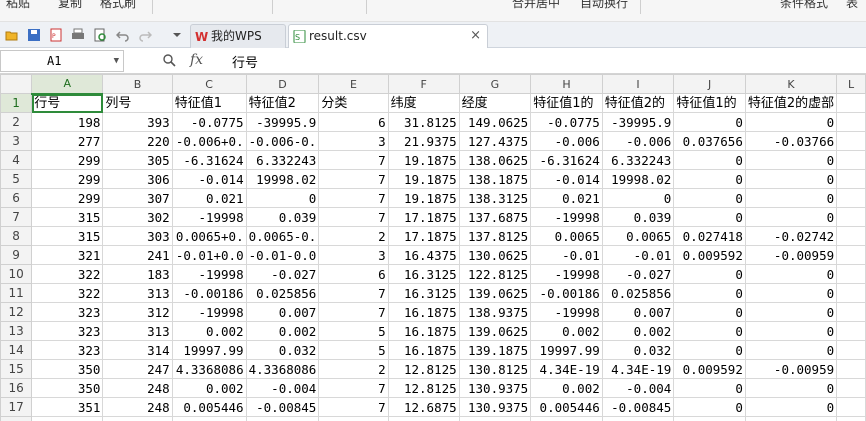 This screenshot has height=421, width=866. Describe the element at coordinates (495, 141) in the screenshot. I see `cell: 127.4375` at that location.